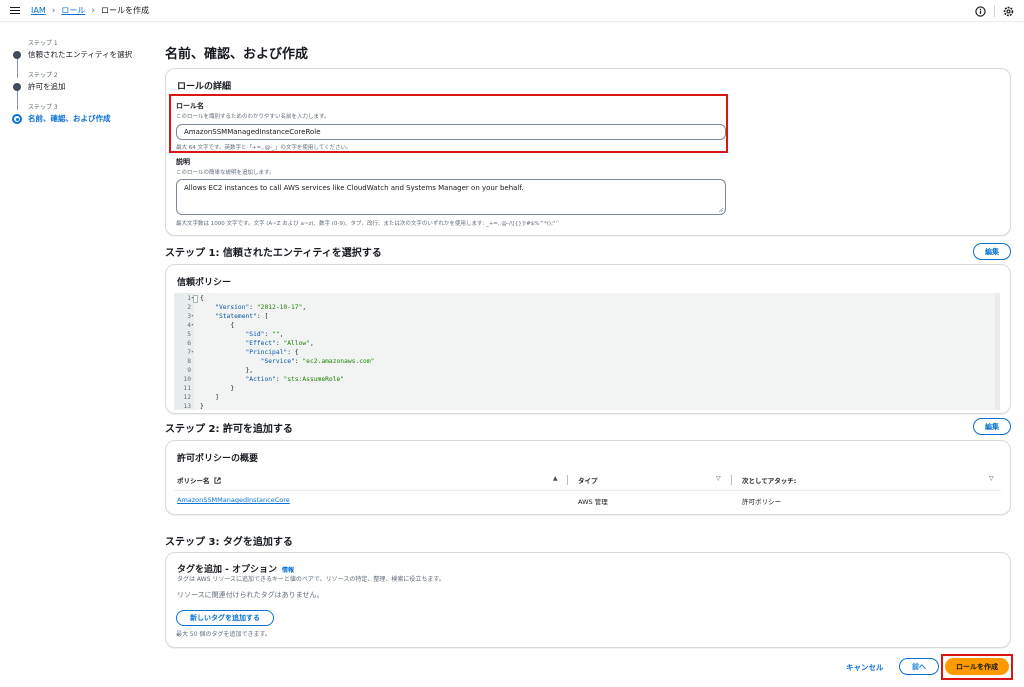 This screenshot has width=1024, height=687. I want to click on line-number: 8, so click(189, 361).